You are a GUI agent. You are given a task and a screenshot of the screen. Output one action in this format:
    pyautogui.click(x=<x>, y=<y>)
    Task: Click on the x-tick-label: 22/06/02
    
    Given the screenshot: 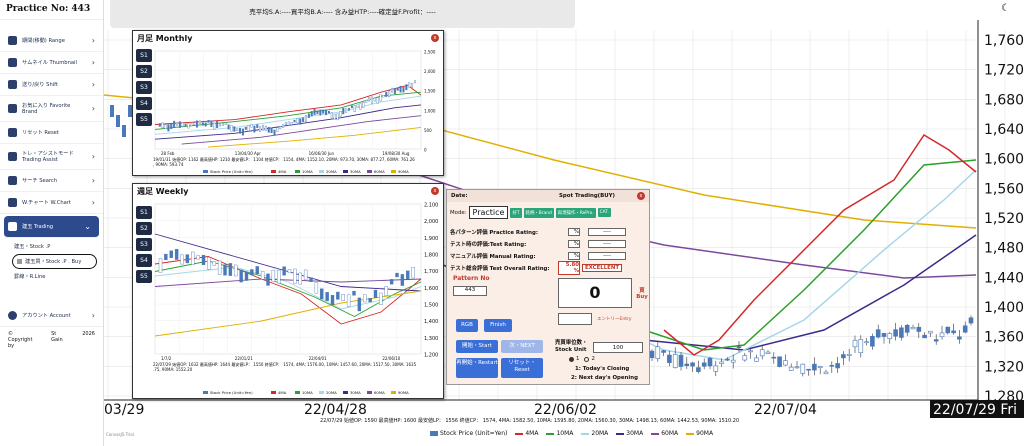 What is the action you would take?
    pyautogui.click(x=565, y=410)
    